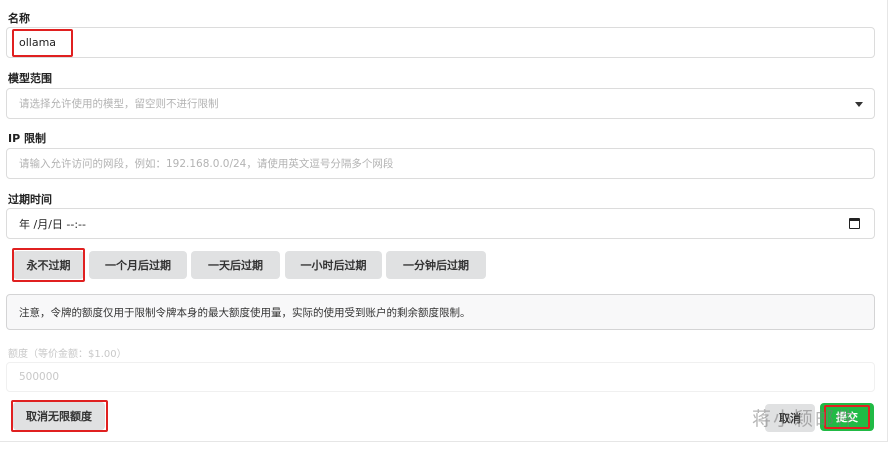 The width and height of the screenshot is (895, 451). What do you see at coordinates (27, 138) in the screenshot?
I see `ip-limit-label: IP 限制` at bounding box center [27, 138].